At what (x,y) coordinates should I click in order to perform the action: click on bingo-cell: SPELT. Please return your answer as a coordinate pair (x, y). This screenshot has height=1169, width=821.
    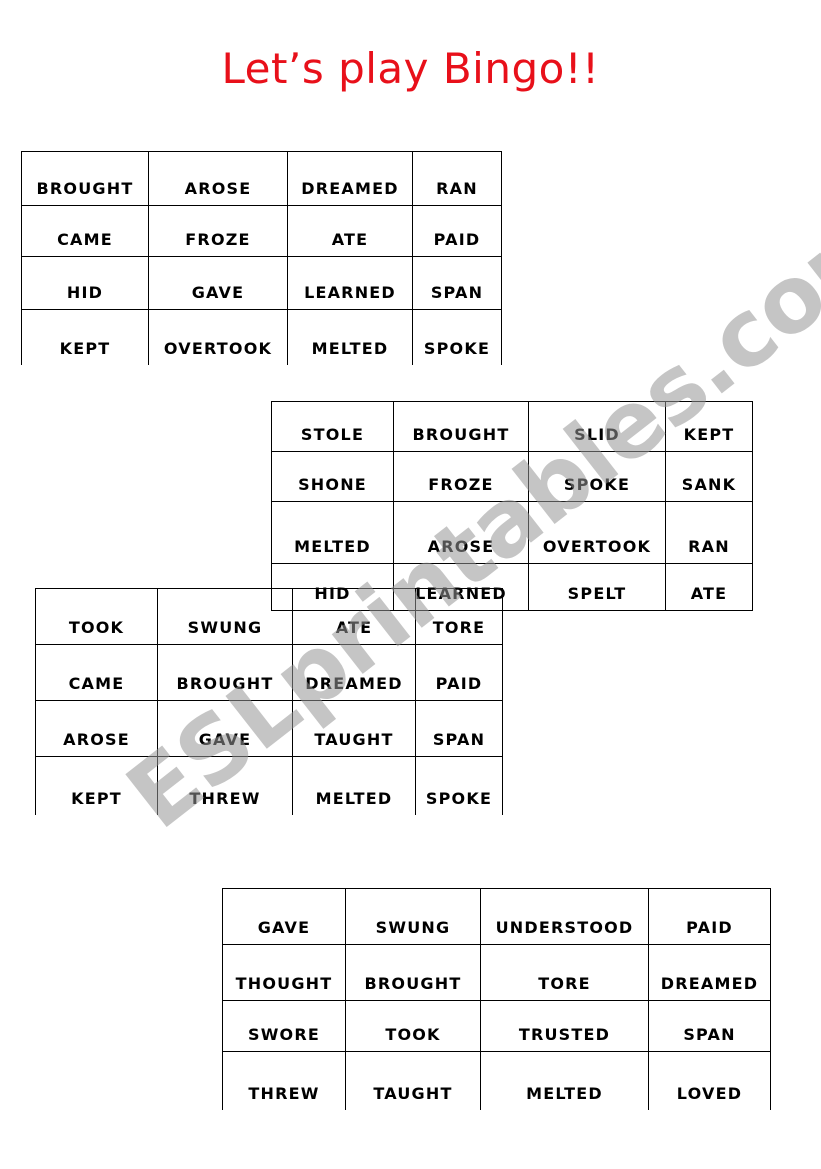
    Looking at the image, I should click on (596, 587).